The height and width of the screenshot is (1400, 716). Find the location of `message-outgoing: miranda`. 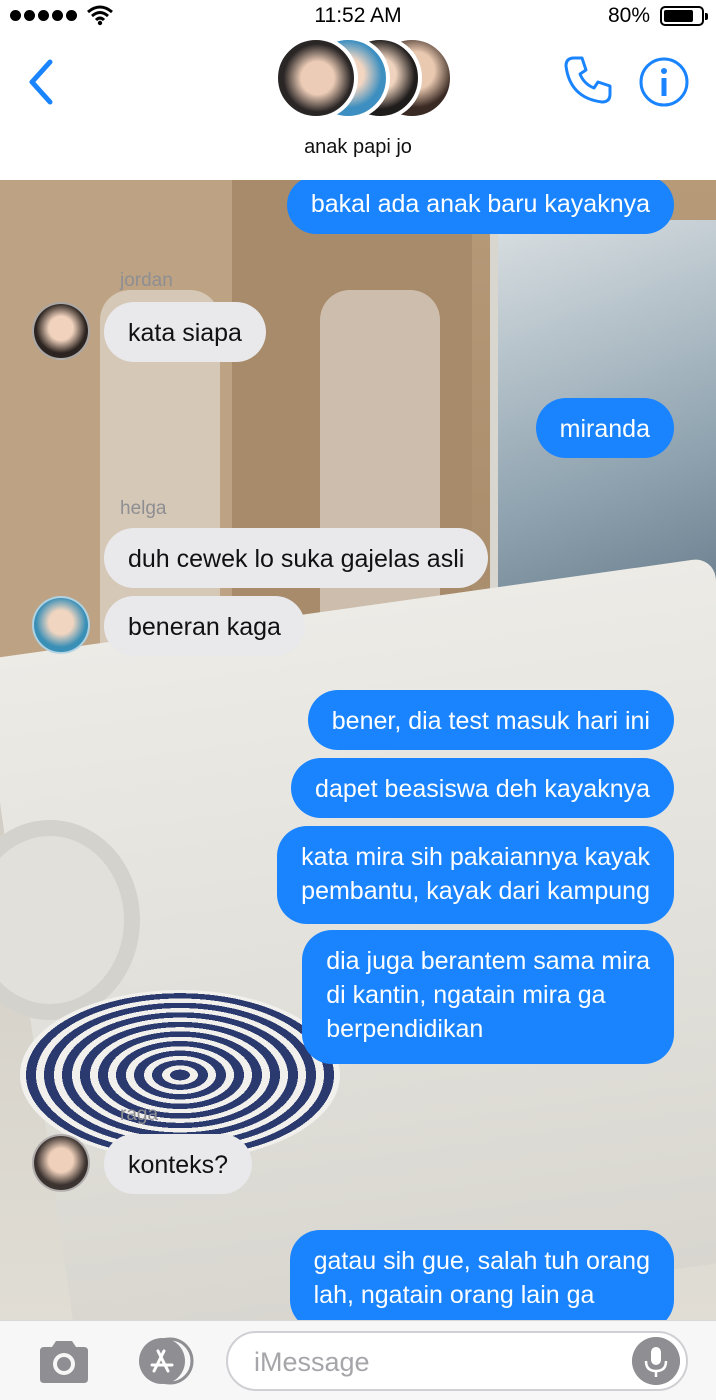

message-outgoing: miranda is located at coordinates (594, 428).